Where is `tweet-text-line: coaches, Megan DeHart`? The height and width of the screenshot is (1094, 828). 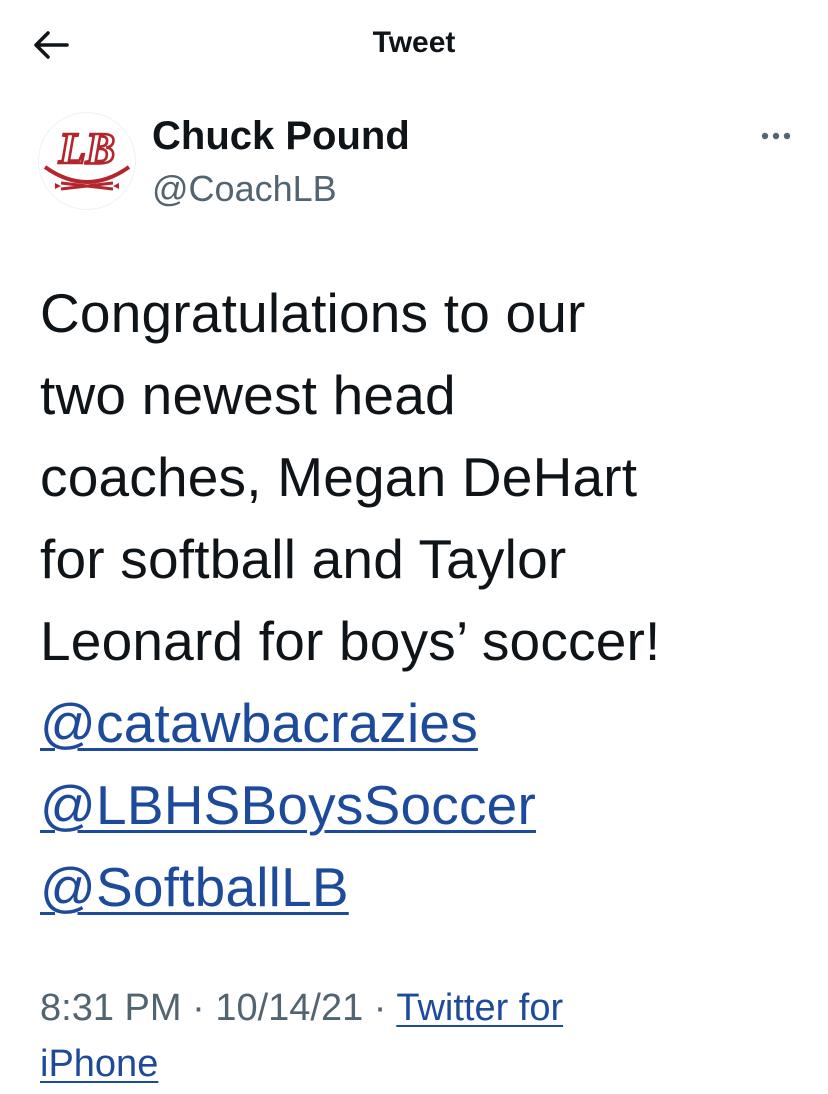 tweet-text-line: coaches, Megan DeHart is located at coordinates (339, 477).